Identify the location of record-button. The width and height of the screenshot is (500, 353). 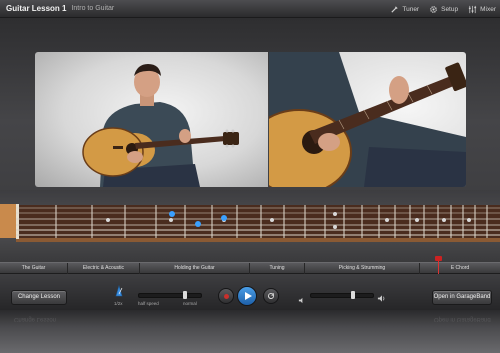
(226, 296).